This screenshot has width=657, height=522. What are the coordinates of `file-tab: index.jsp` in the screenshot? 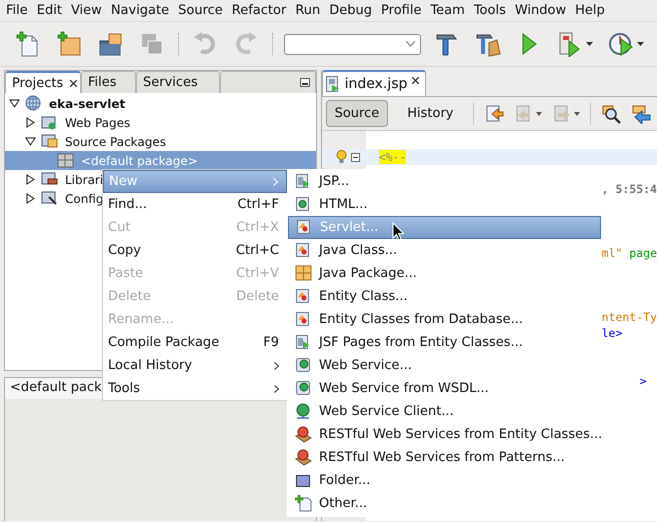 It's located at (374, 83).